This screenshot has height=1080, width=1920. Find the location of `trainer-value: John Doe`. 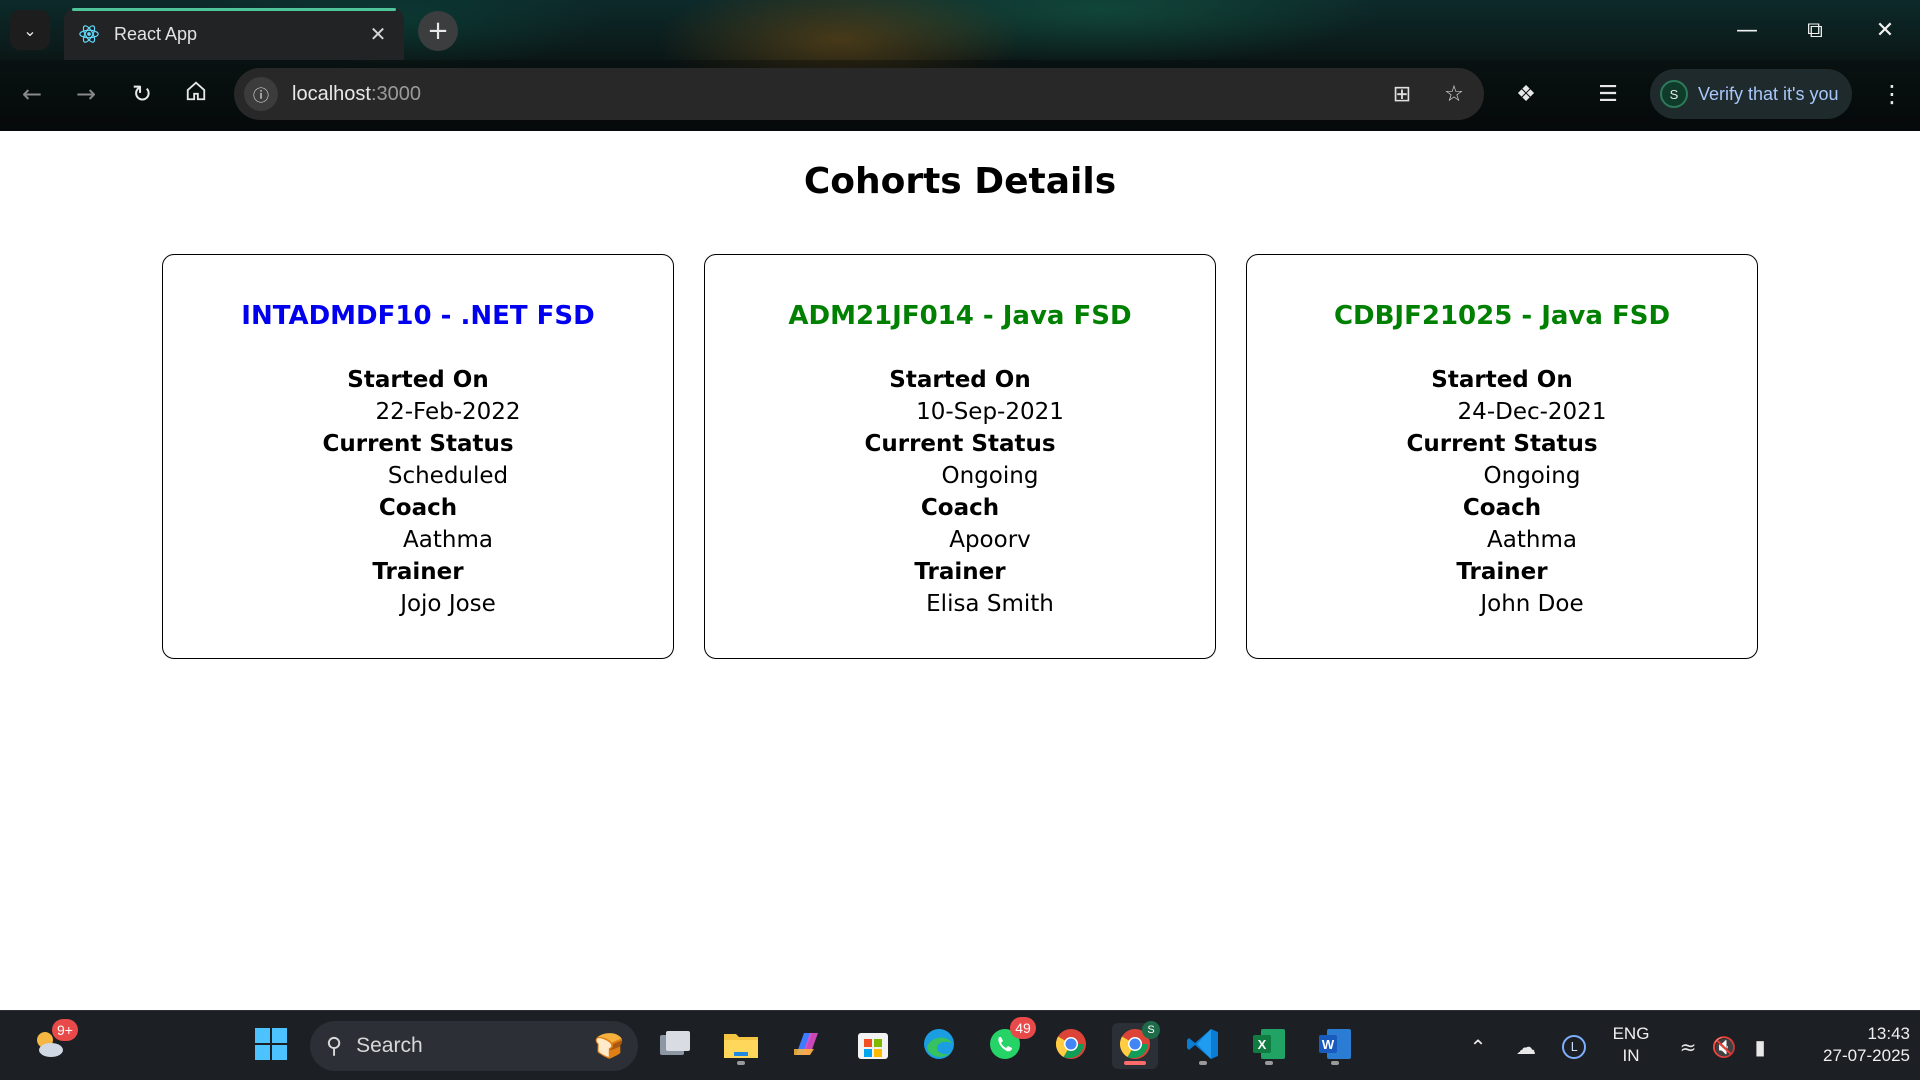

trainer-value: John Doe is located at coordinates (1532, 604).